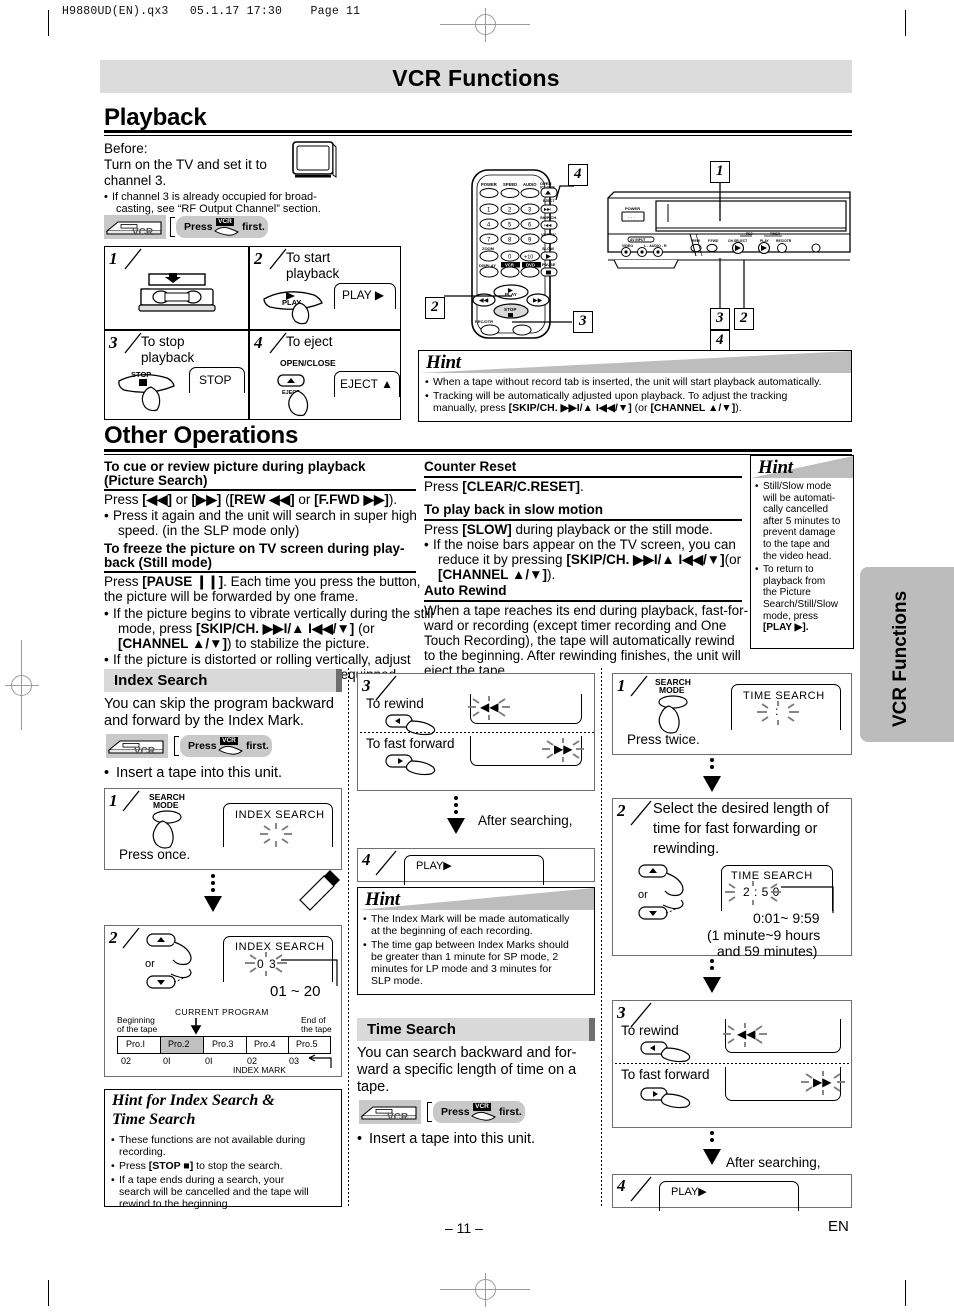 The image size is (954, 1315). What do you see at coordinates (489, 184) in the screenshot?
I see `svg-text: POWER` at bounding box center [489, 184].